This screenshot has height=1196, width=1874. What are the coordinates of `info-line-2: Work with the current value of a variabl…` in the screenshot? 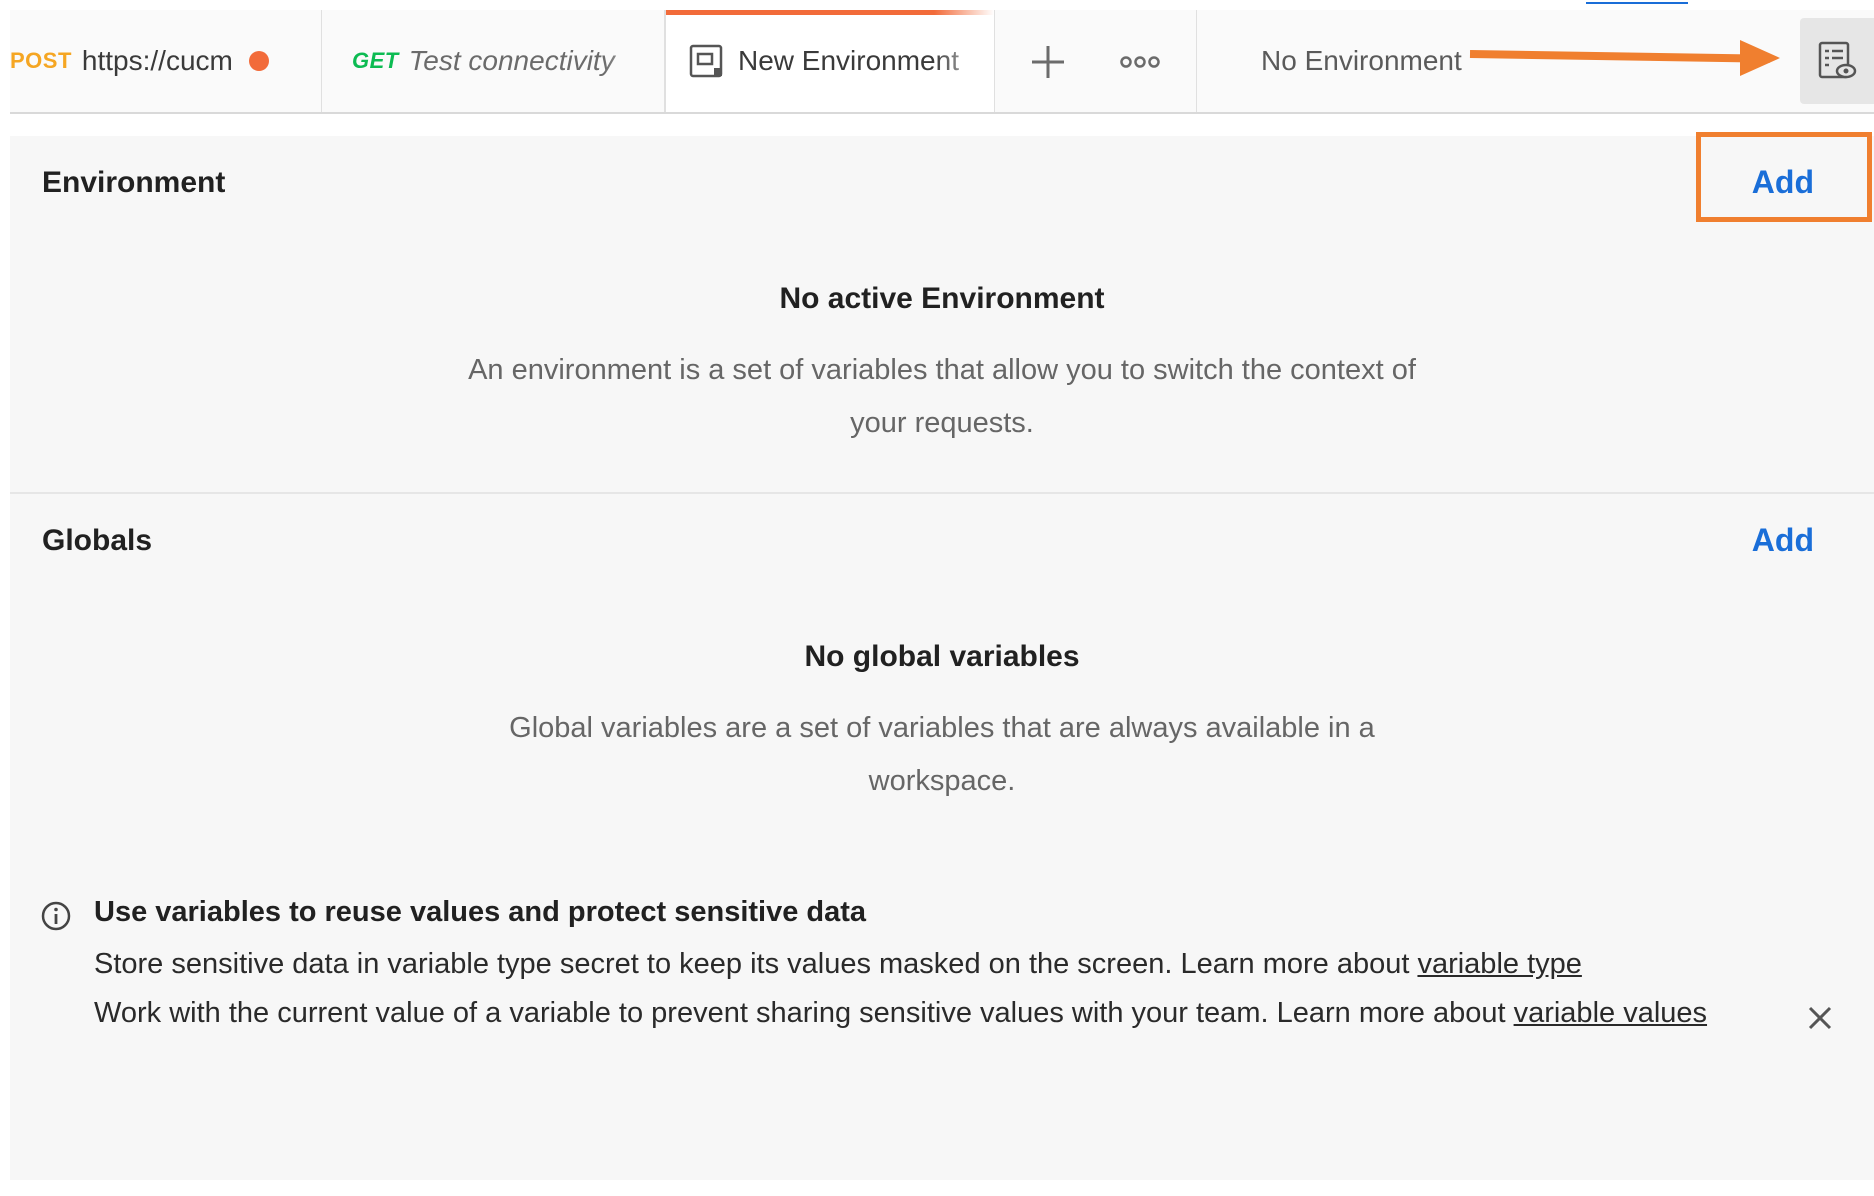 It's located at (804, 1013).